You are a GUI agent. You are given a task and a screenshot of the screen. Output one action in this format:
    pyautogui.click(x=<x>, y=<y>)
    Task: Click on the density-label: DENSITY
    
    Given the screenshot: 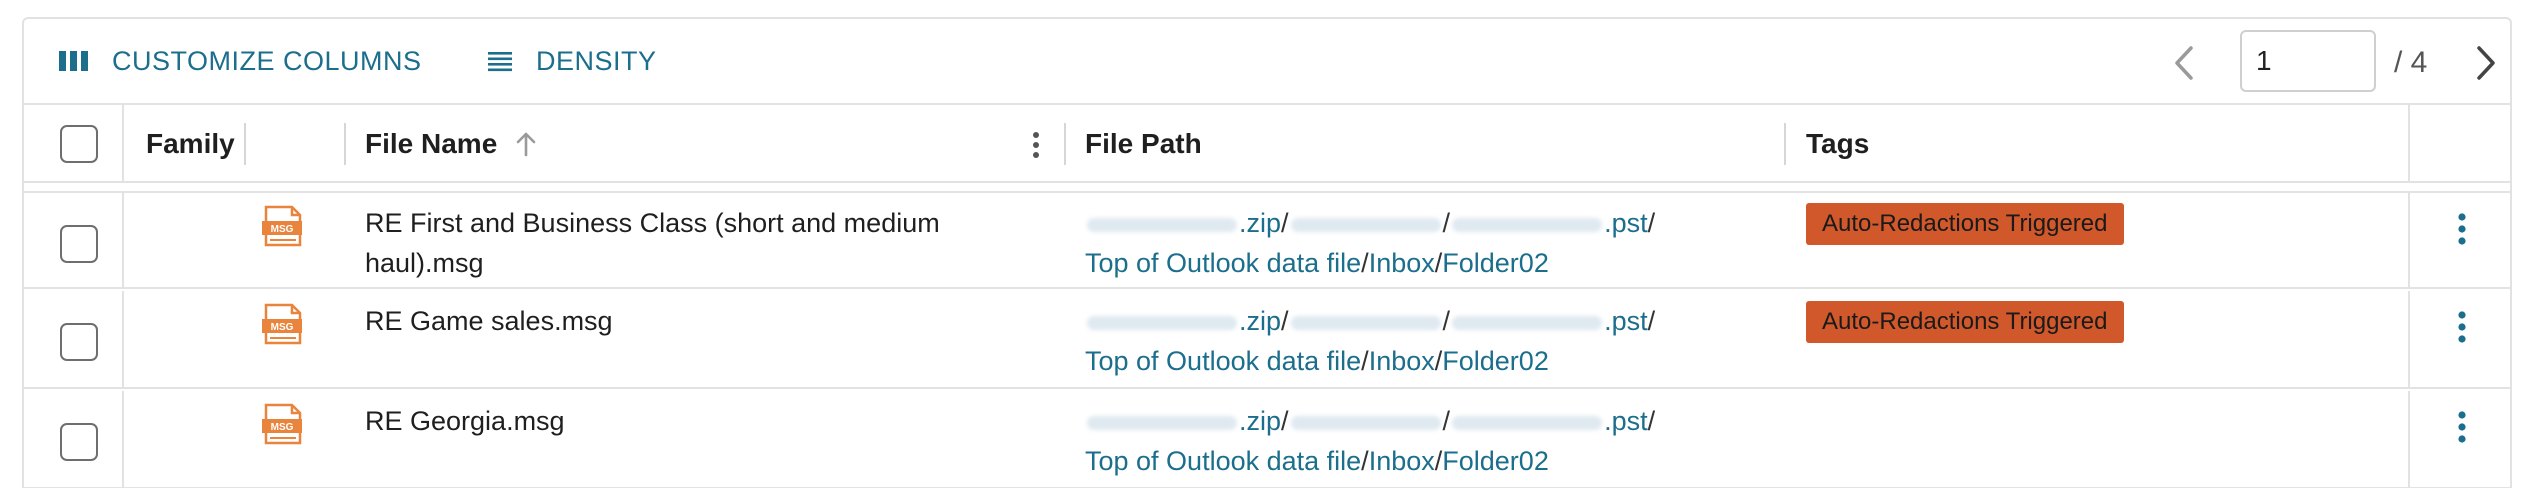 What is the action you would take?
    pyautogui.click(x=596, y=60)
    